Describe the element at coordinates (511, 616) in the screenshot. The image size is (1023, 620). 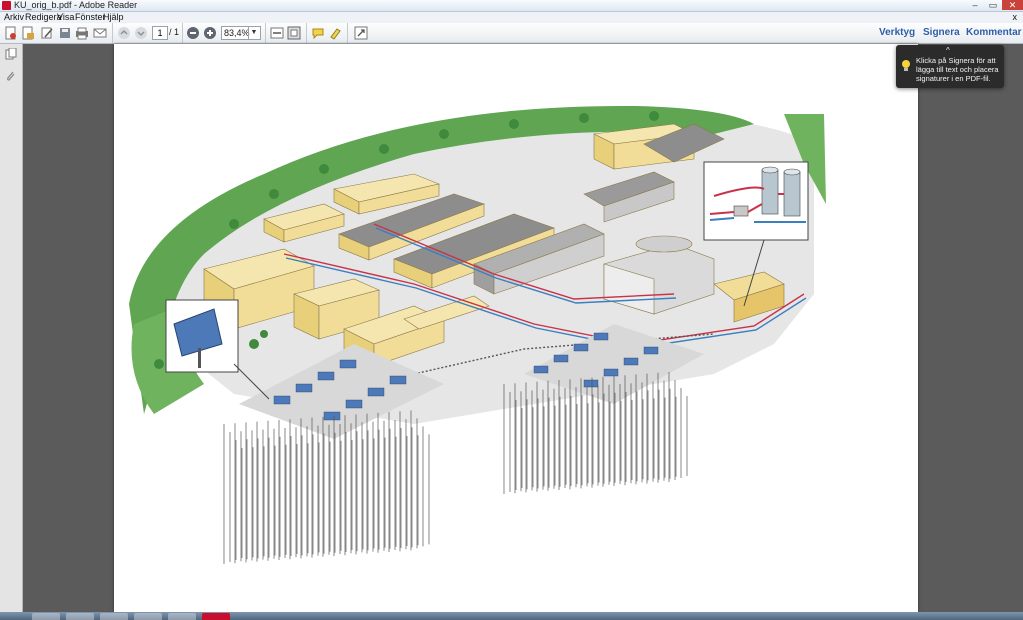
I see `taskbar` at that location.